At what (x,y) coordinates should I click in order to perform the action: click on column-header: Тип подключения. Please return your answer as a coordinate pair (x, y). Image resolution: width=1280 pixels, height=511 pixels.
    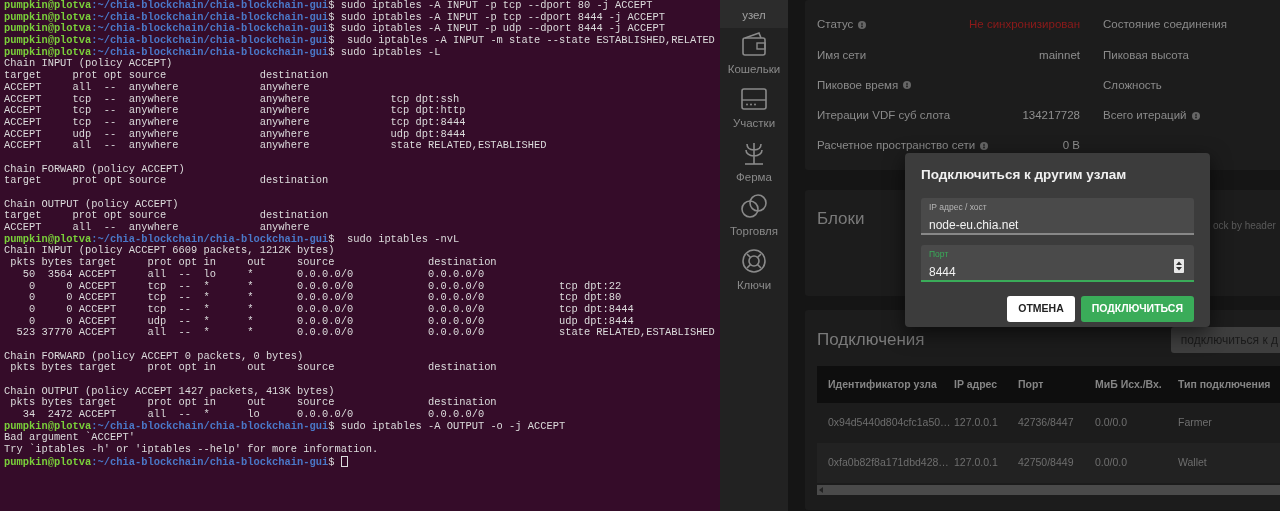
    Looking at the image, I should click on (1225, 384).